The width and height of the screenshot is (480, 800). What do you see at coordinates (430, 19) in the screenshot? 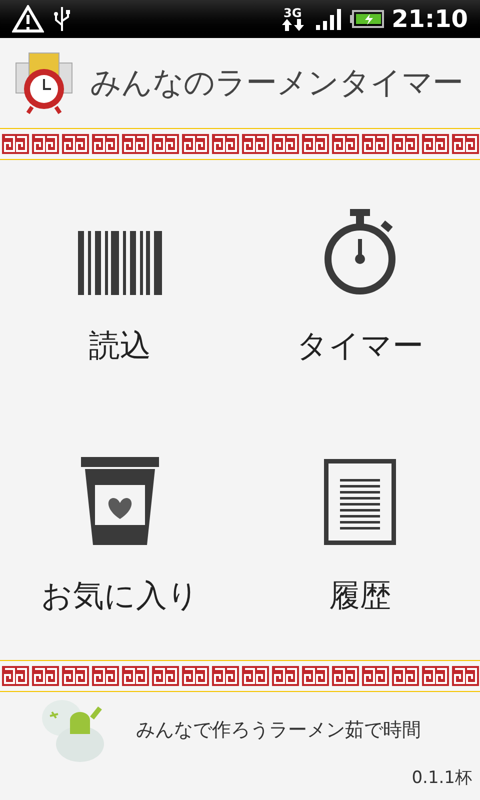
I see `clock: 21:10` at bounding box center [430, 19].